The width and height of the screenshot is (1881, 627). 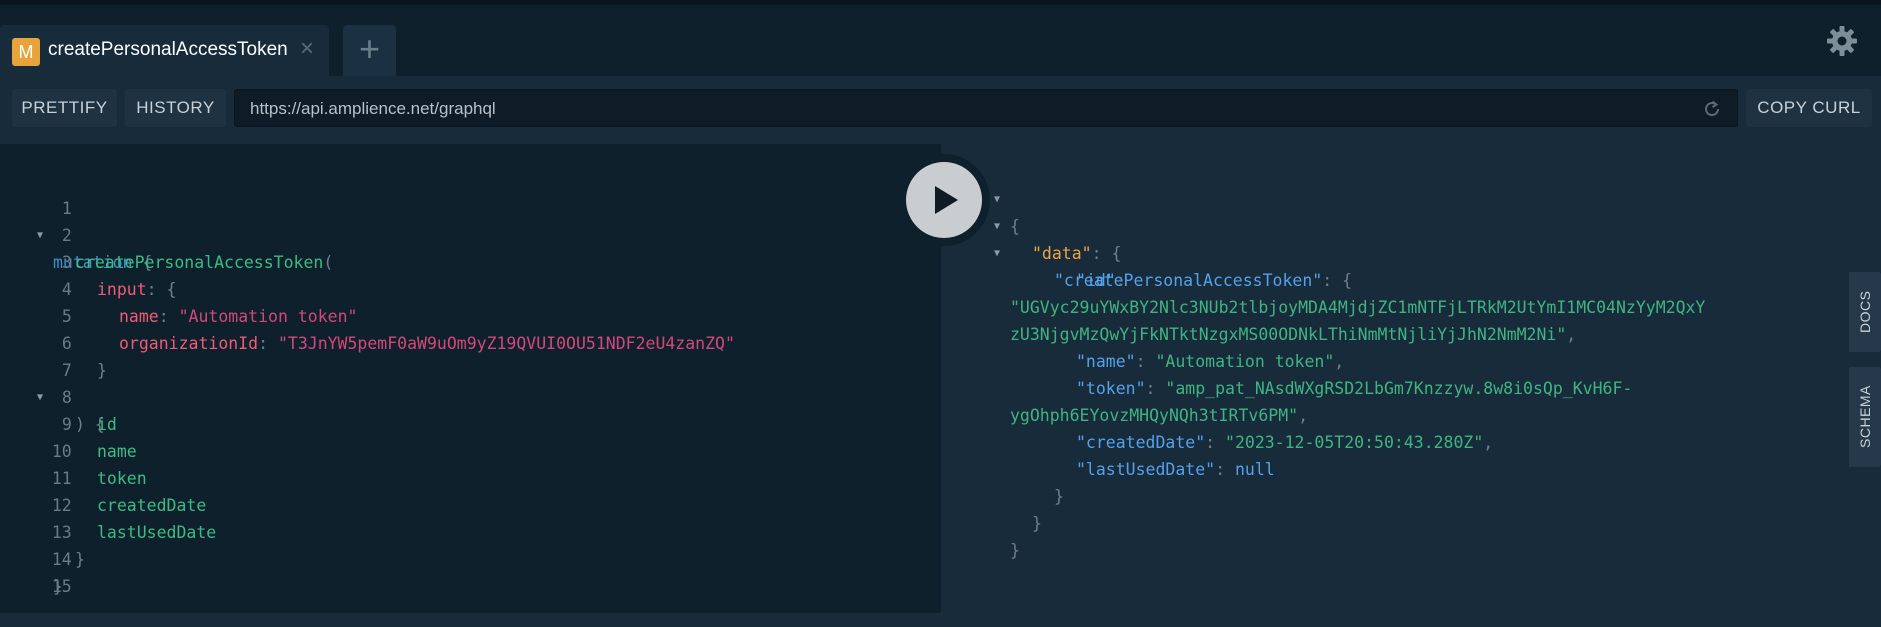 I want to click on line-number: 9, so click(x=66, y=424).